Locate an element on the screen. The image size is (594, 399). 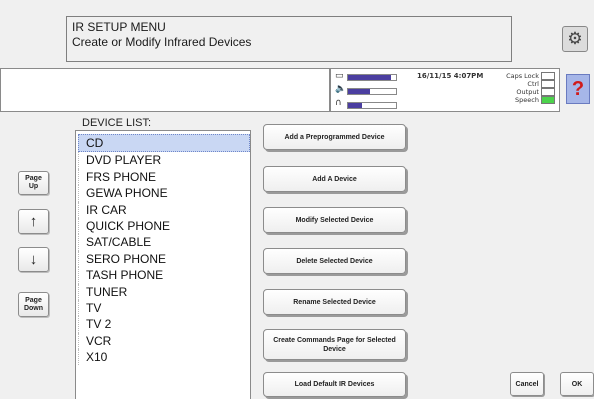
page-up-button: Page Up is located at coordinates (33, 183).